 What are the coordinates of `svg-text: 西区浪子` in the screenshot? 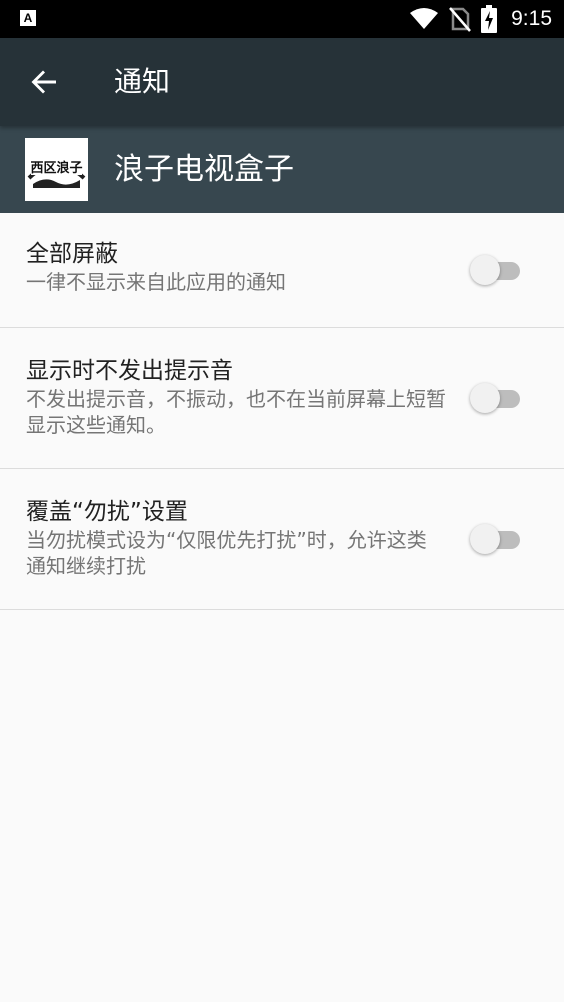 It's located at (56, 168).